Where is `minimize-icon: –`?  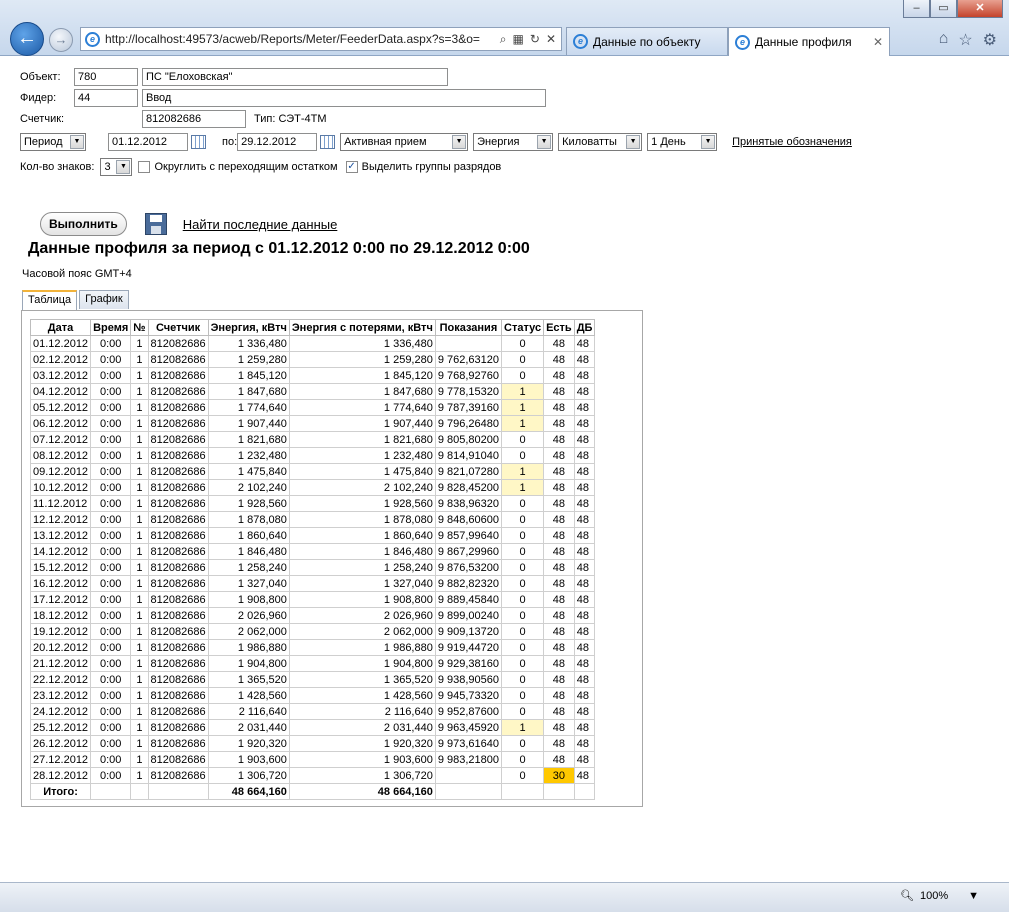
minimize-icon: – is located at coordinates (916, 9).